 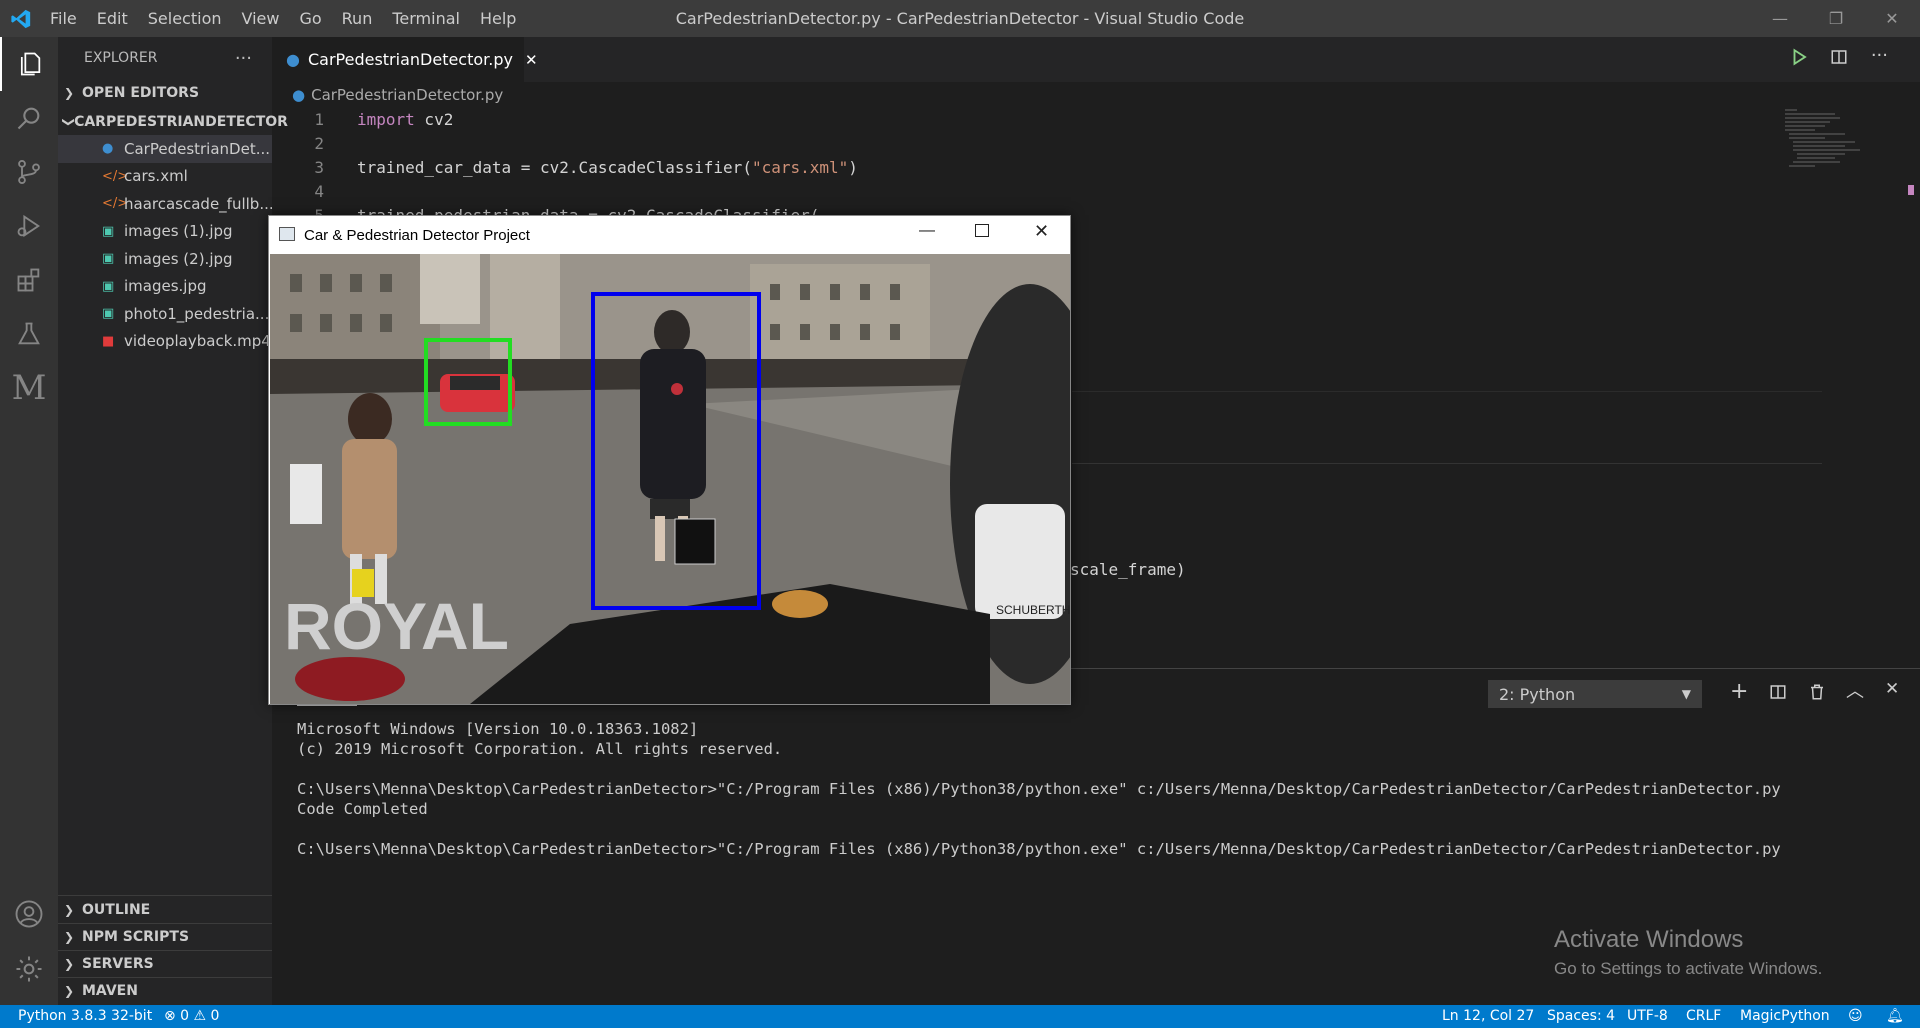 I want to click on kill-terminal-button, so click(x=1817, y=694).